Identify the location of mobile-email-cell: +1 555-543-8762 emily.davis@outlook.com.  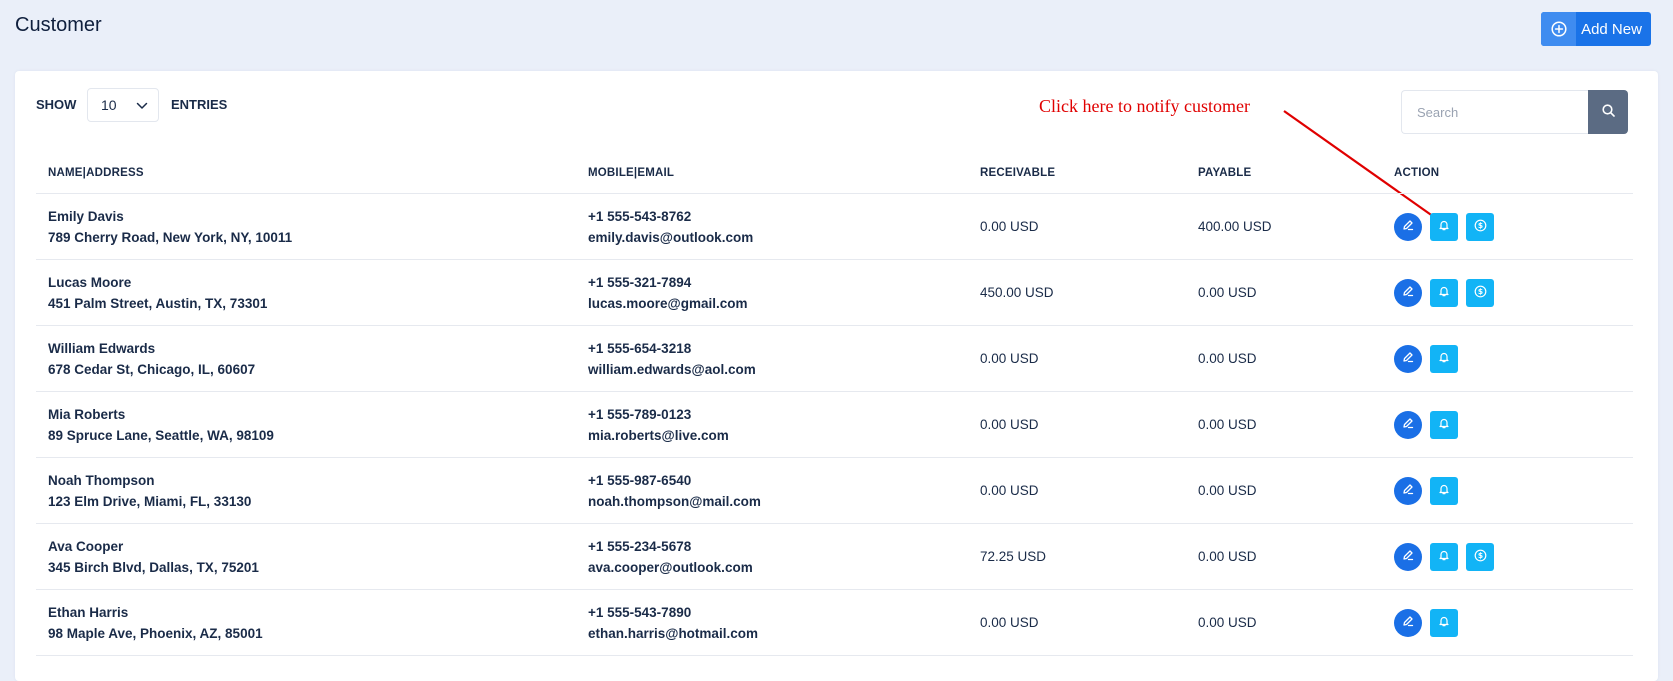
(772, 226).